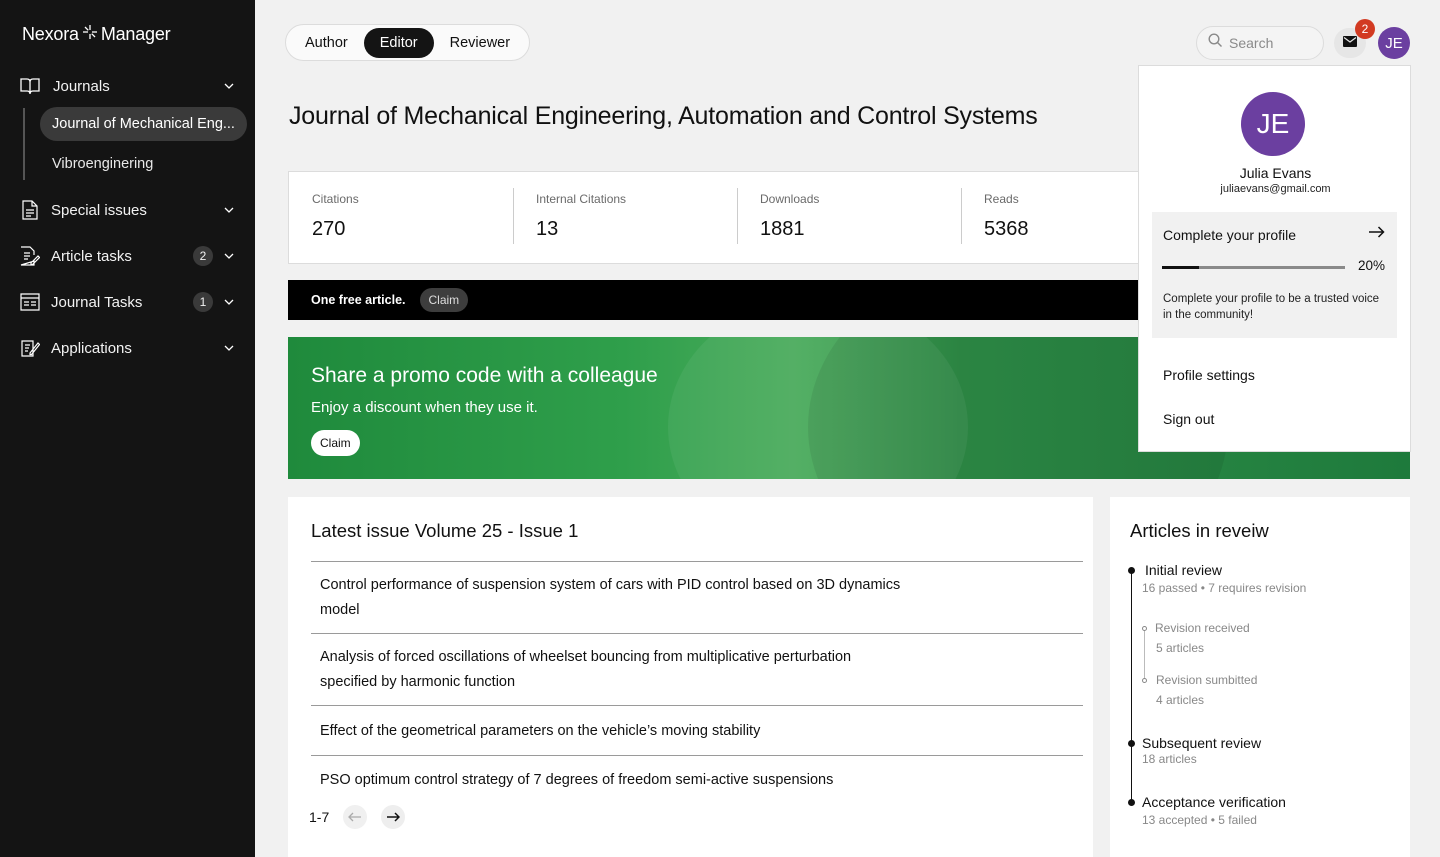 Image resolution: width=1440 pixels, height=857 pixels. What do you see at coordinates (30, 302) in the screenshot?
I see `task-board-icon` at bounding box center [30, 302].